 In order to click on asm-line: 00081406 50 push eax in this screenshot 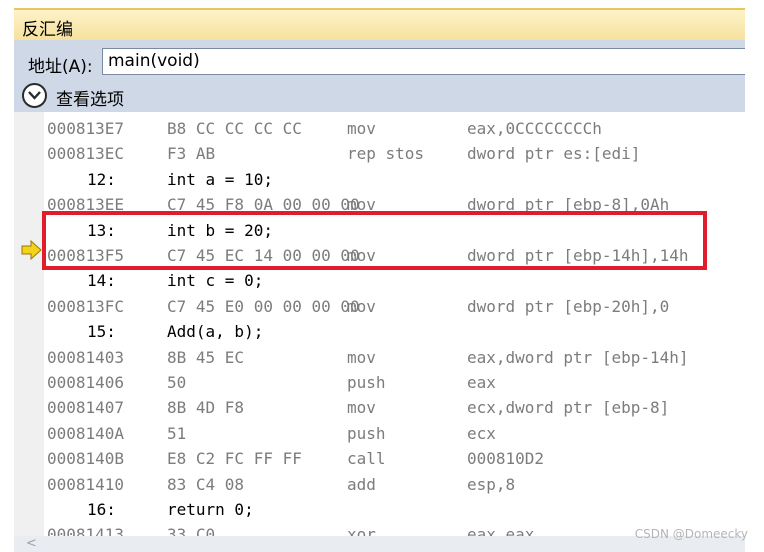, I will do `click(379, 382)`.